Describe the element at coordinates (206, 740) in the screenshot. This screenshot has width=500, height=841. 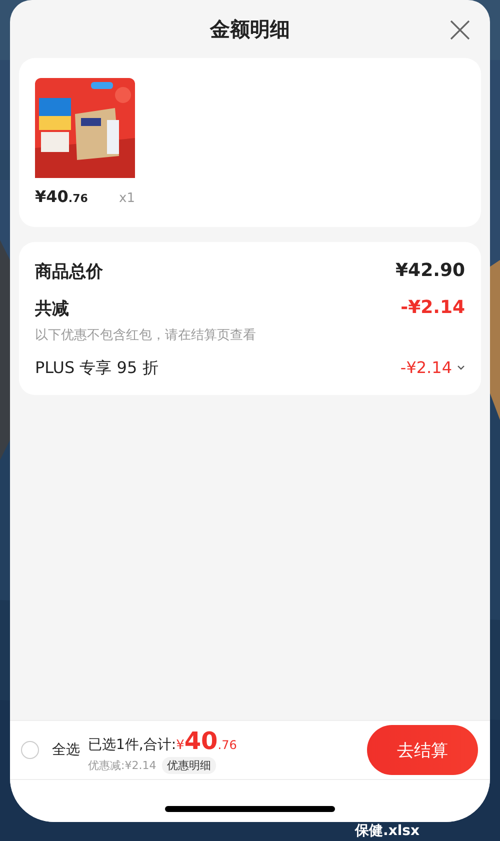
I see `total-amount: ¥40.76` at that location.